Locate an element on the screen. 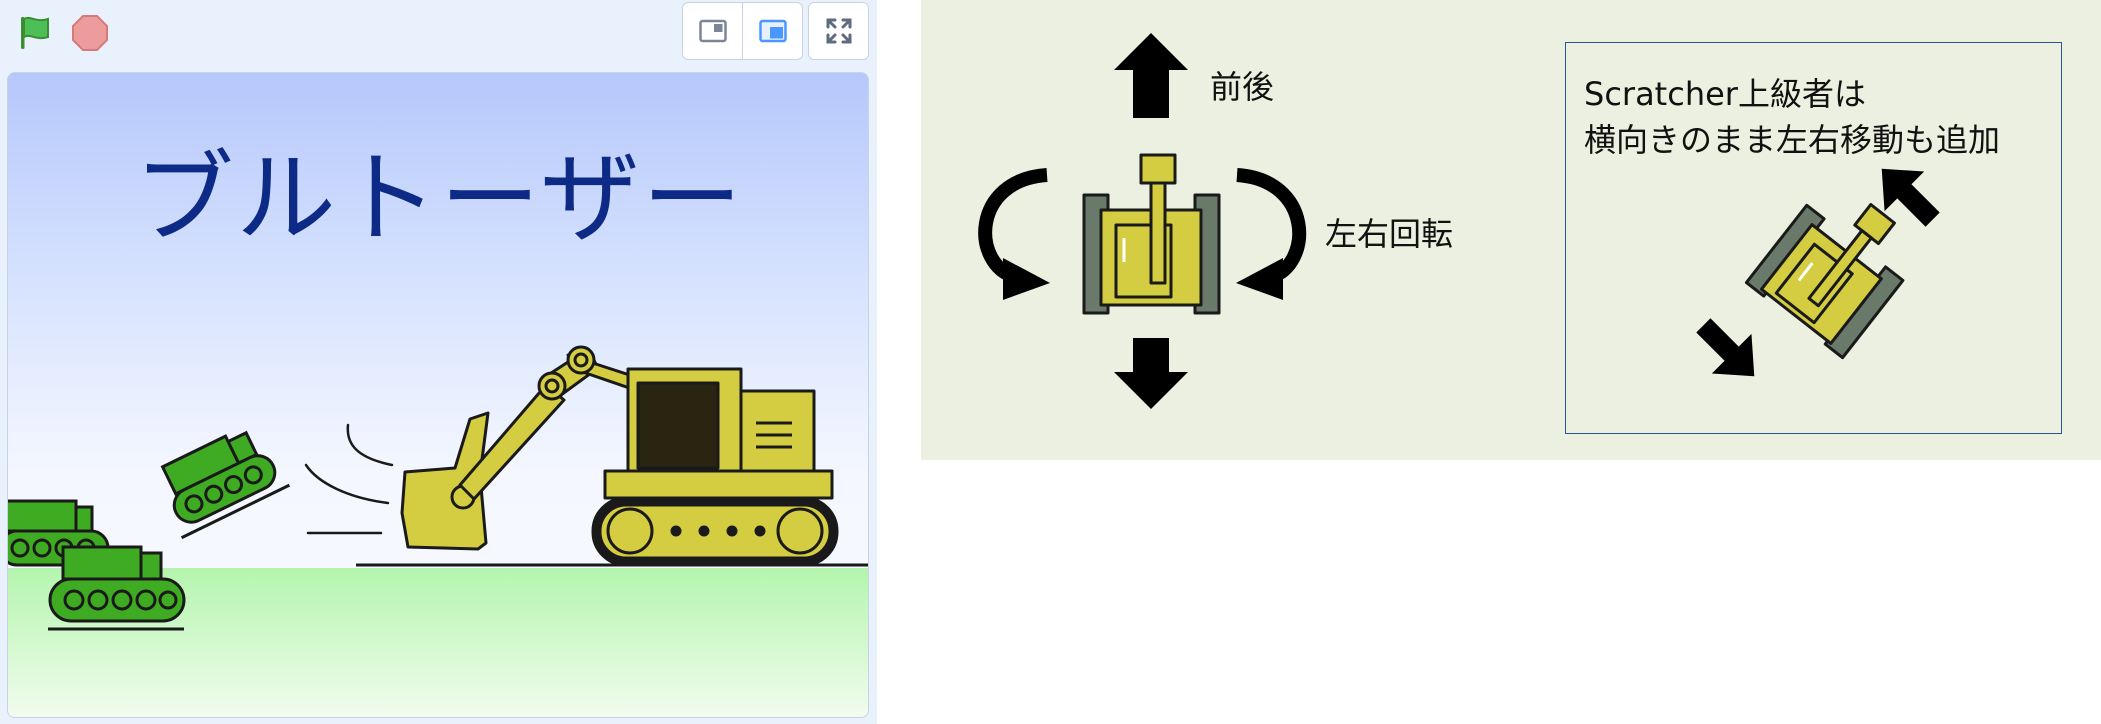  rotate-left-icon is located at coordinates (1014, 234).